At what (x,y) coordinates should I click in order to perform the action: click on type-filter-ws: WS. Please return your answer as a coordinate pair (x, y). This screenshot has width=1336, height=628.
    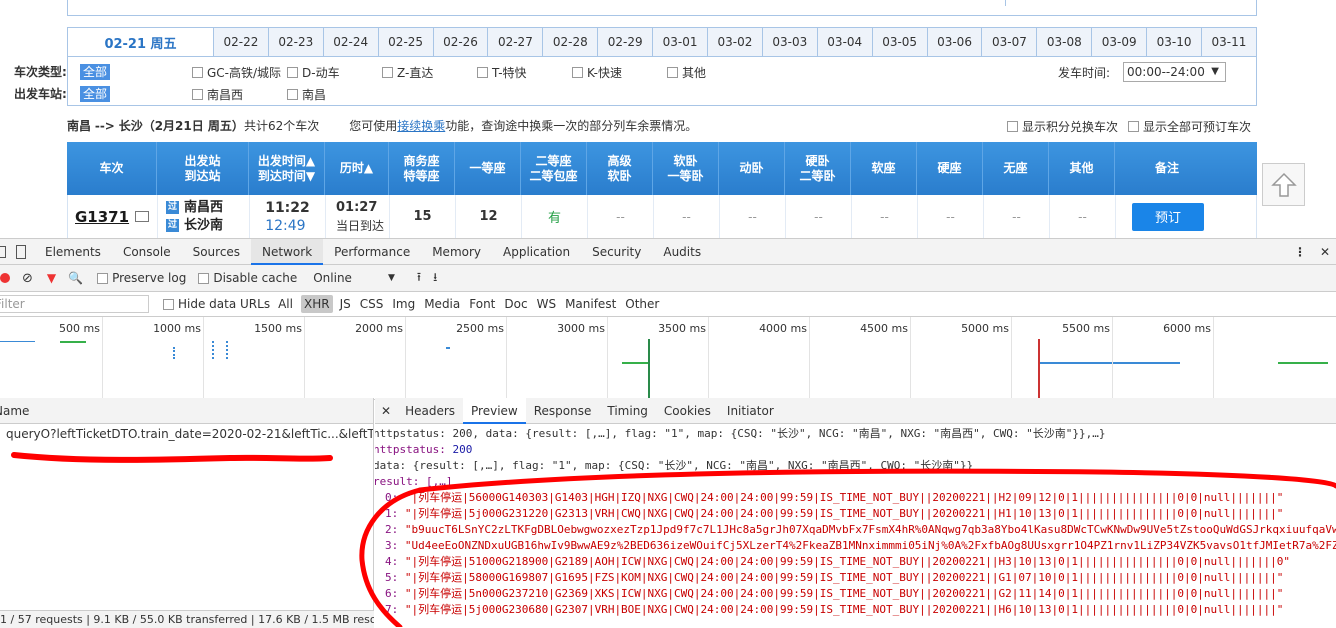
    Looking at the image, I should click on (546, 304).